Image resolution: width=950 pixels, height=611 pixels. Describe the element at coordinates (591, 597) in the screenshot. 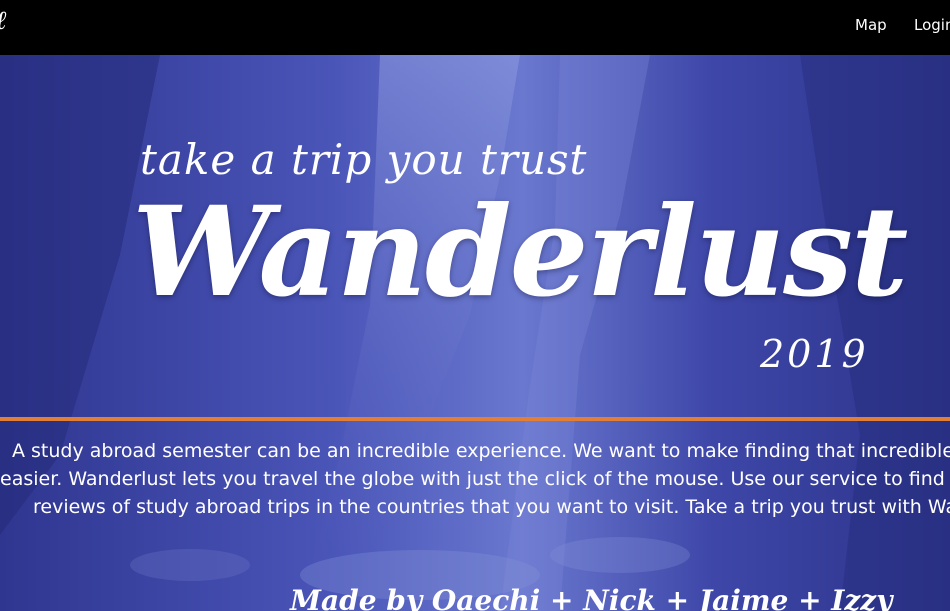

I see `hero-credits: Made by Oaechi + Nick + Jaime + Izzy` at that location.